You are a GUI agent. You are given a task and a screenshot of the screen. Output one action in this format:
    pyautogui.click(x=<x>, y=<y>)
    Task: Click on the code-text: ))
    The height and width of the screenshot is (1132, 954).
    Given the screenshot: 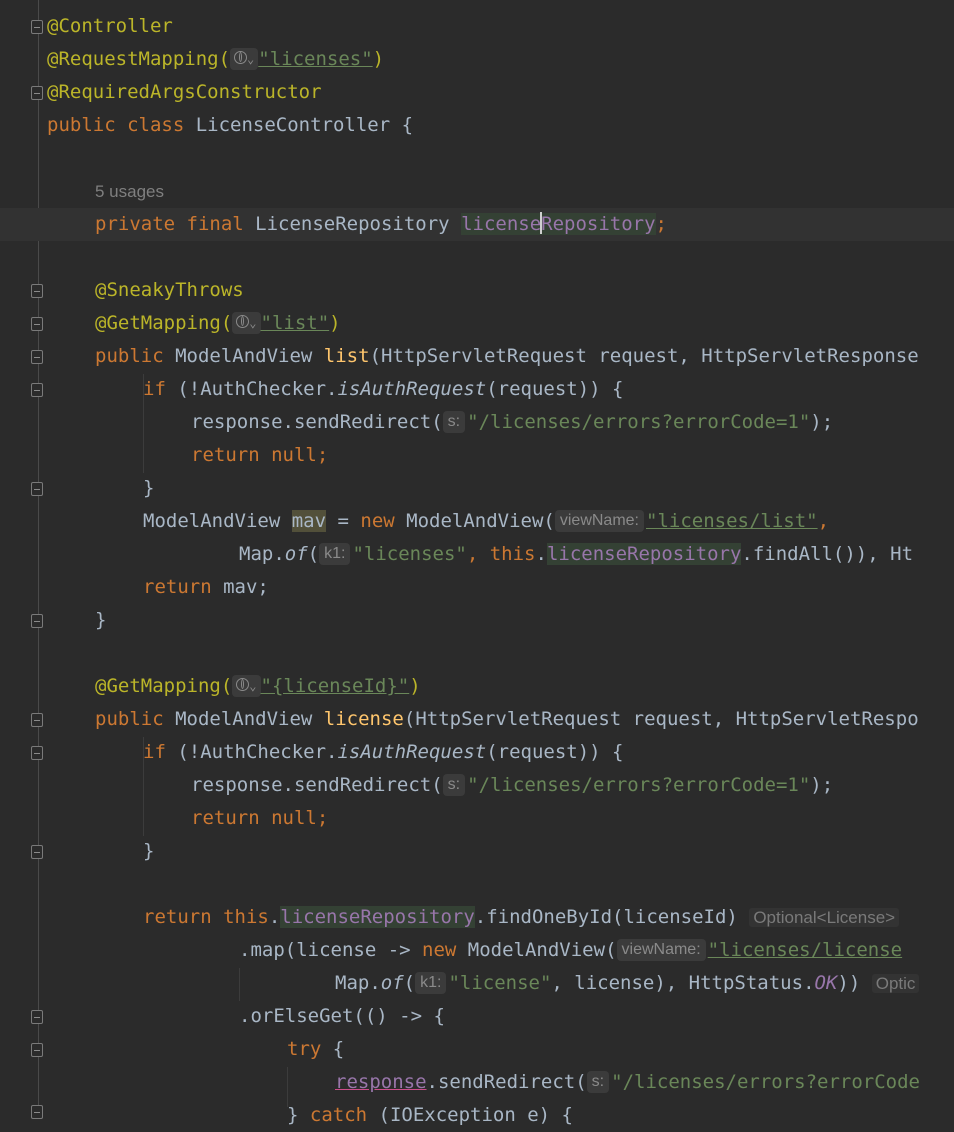 What is the action you would take?
    pyautogui.click(x=849, y=983)
    